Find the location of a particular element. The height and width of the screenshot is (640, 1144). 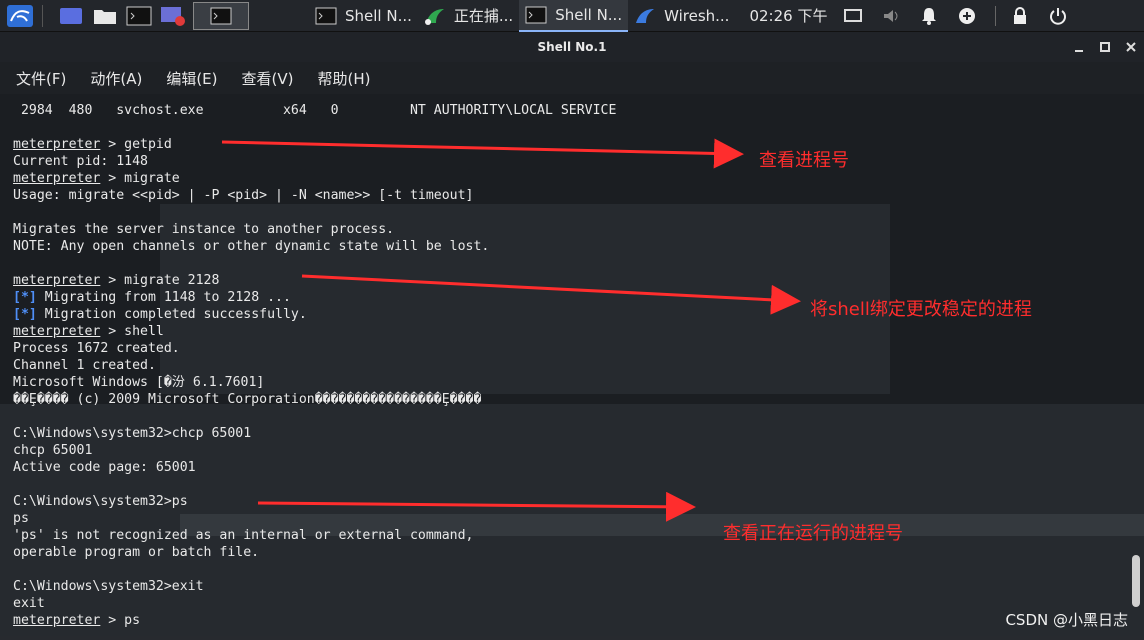

menu-view: 查看(V) is located at coordinates (268, 78).